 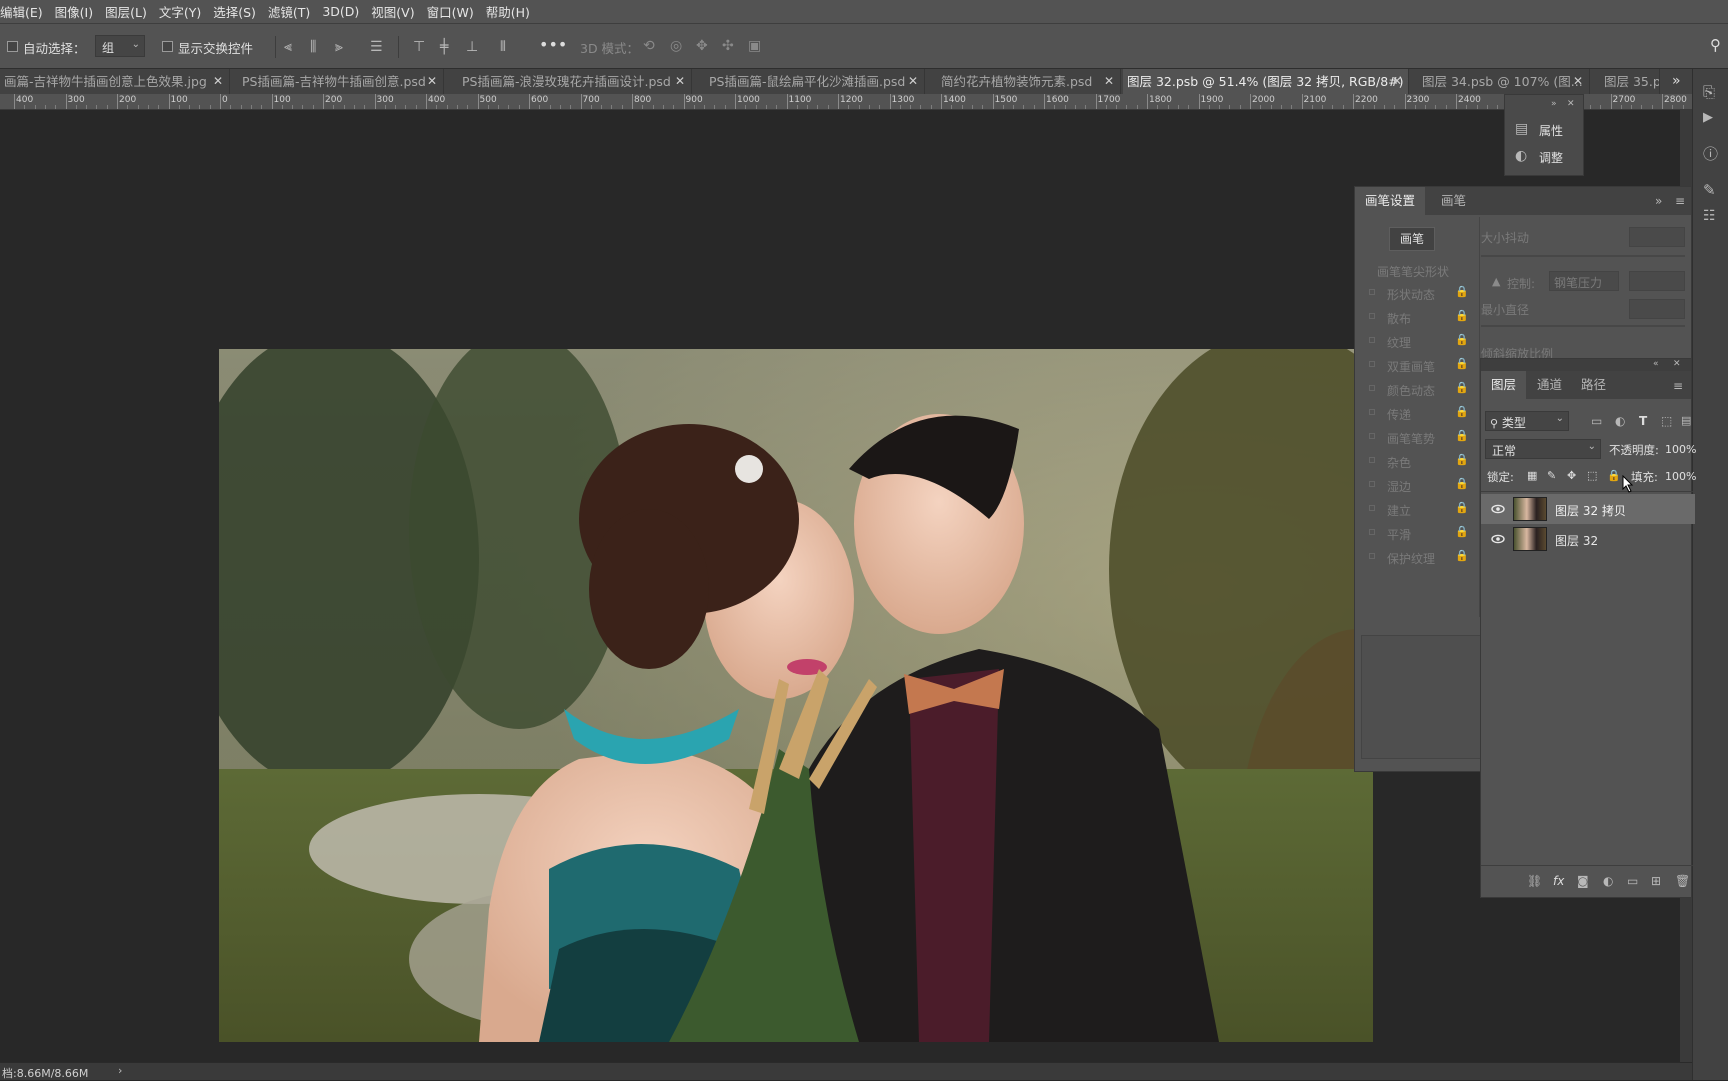 What do you see at coordinates (1549, 385) in the screenshot?
I see `tab-channels: 通道` at bounding box center [1549, 385].